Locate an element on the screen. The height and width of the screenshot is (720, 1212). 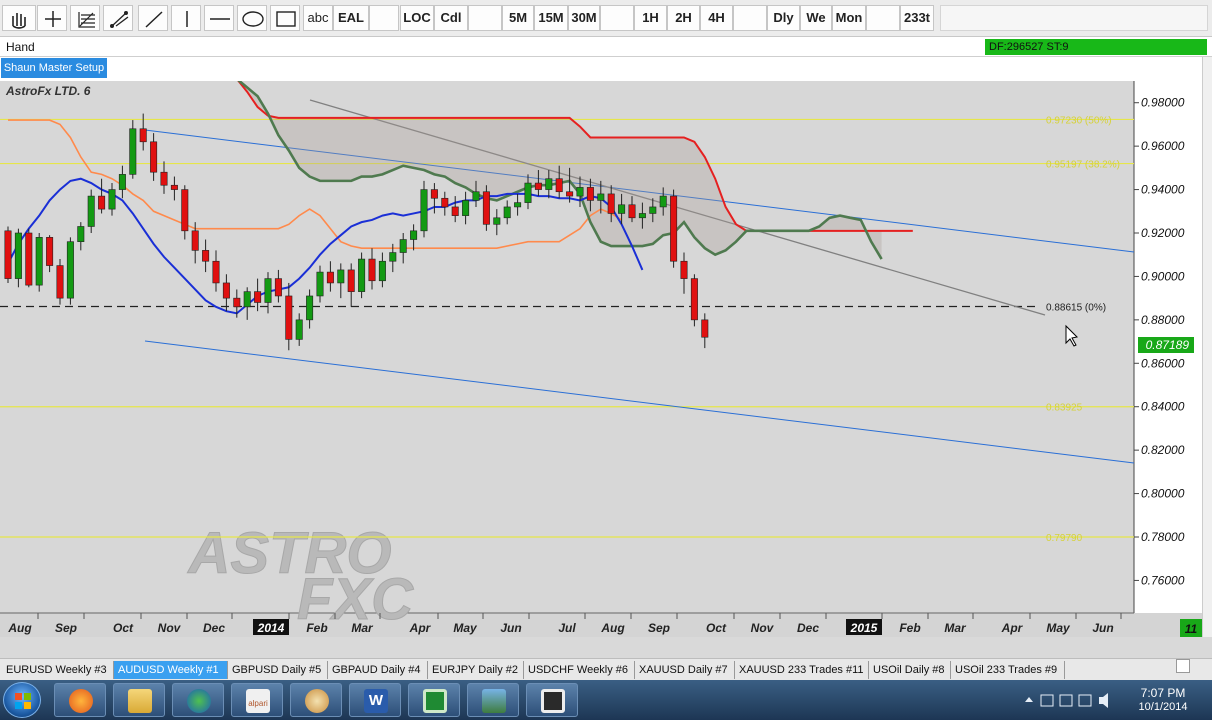
eal-button: EAL is located at coordinates (351, 18).